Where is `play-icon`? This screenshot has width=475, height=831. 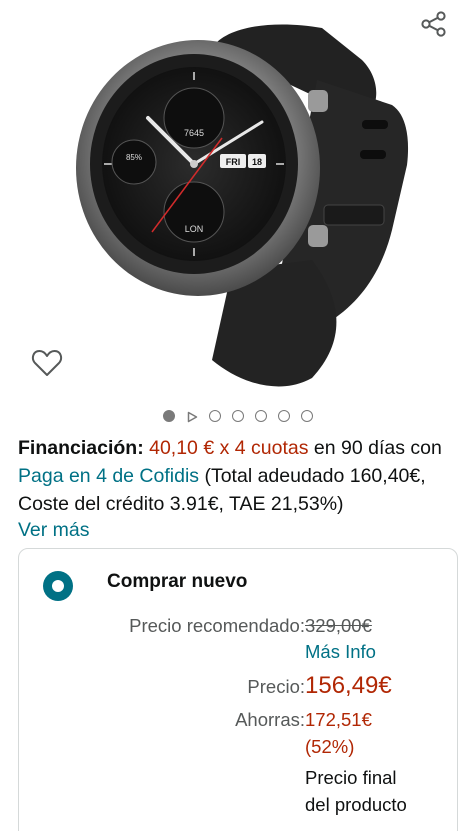 play-icon is located at coordinates (192, 417).